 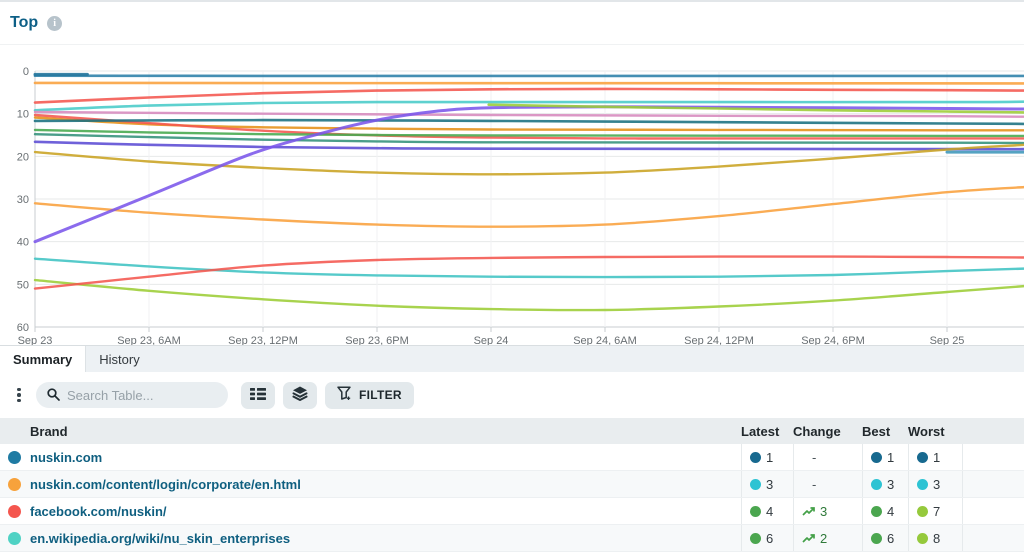 What do you see at coordinates (824, 511) in the screenshot?
I see `change-value: 3` at bounding box center [824, 511].